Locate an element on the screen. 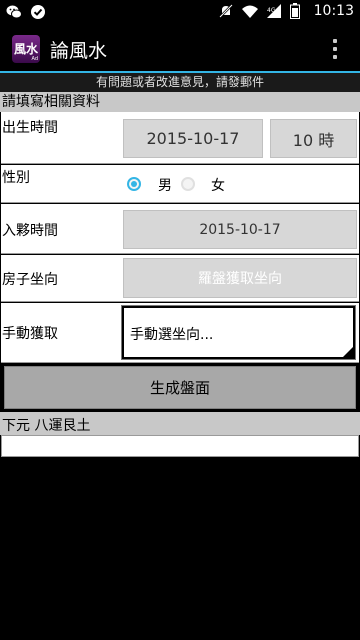 Image resolution: width=360 pixels, height=640 pixels. signal-icon: 4G is located at coordinates (274, 11).